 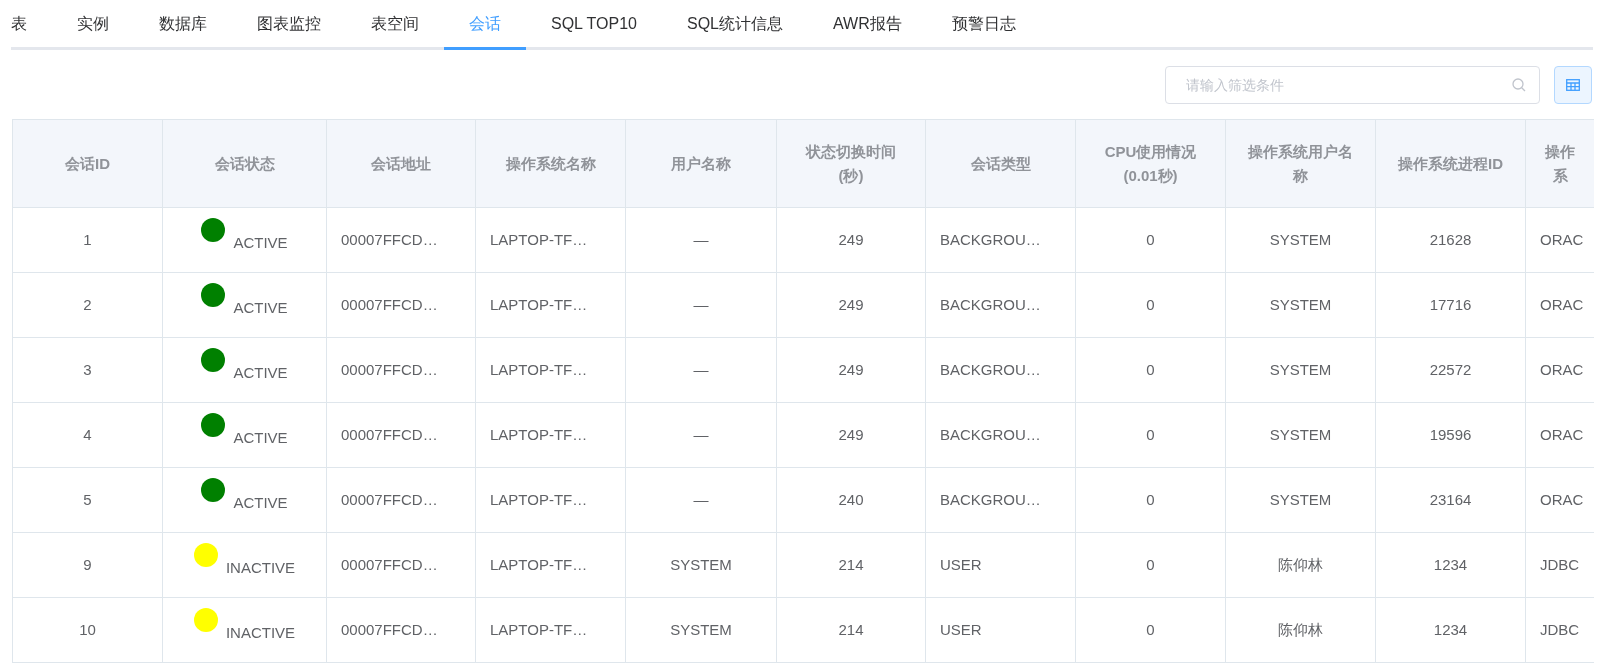 I want to click on tab: AWR报告, so click(x=867, y=25).